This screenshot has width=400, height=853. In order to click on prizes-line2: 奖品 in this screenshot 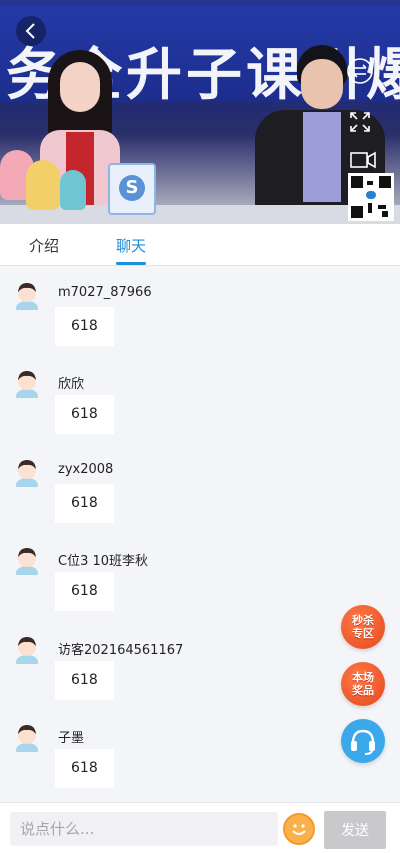, I will do `click(363, 690)`.